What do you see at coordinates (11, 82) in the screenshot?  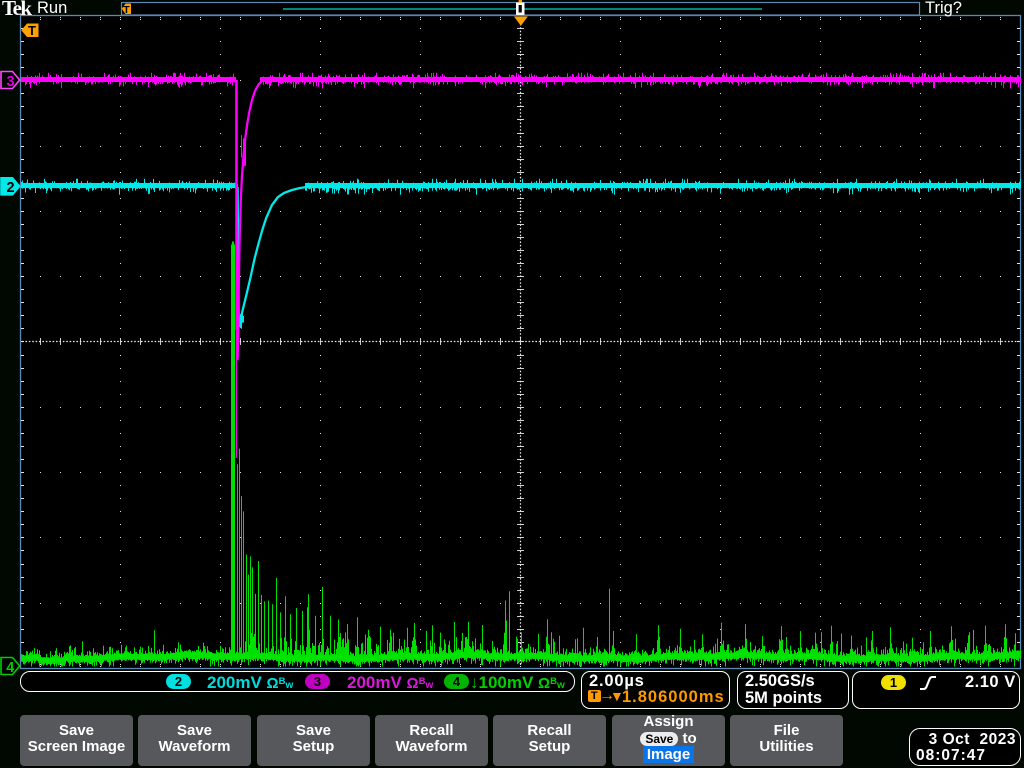 I see `svg-text: 3` at bounding box center [11, 82].